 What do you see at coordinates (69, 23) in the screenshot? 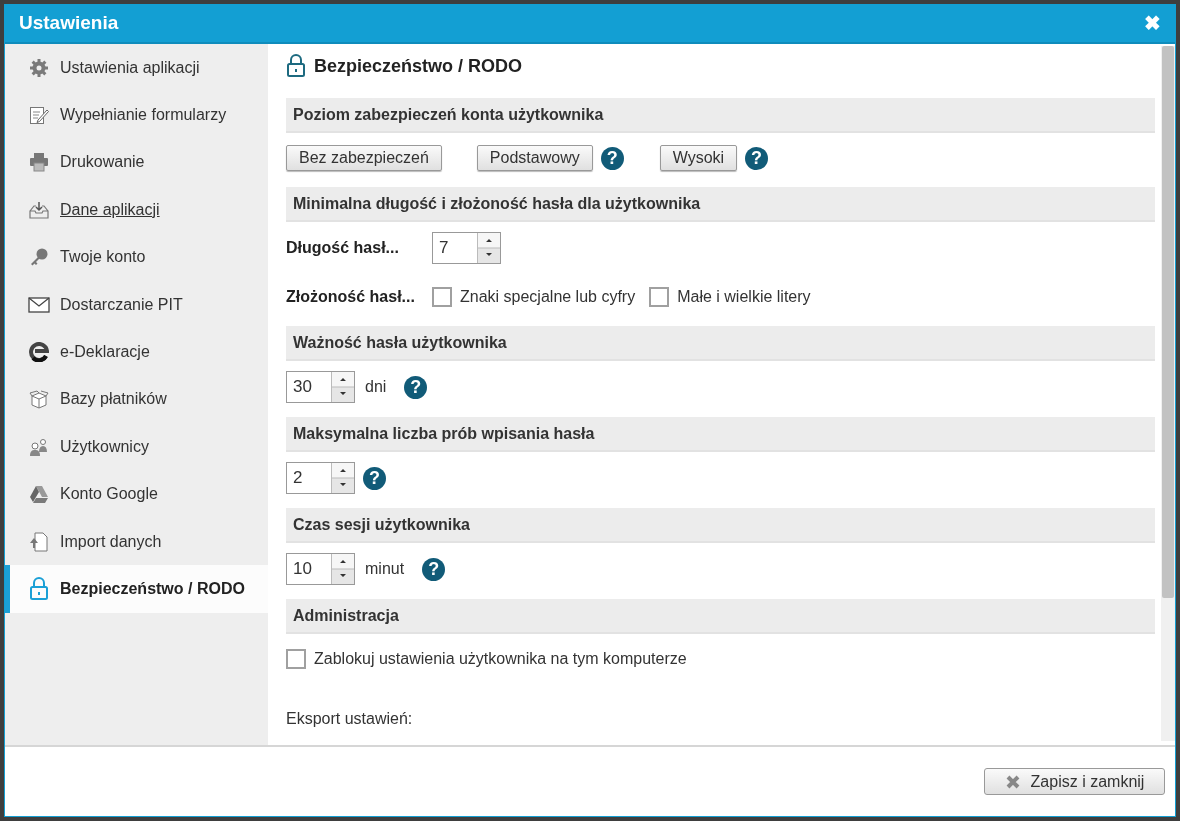
I see `window-title: Ustawienia` at bounding box center [69, 23].